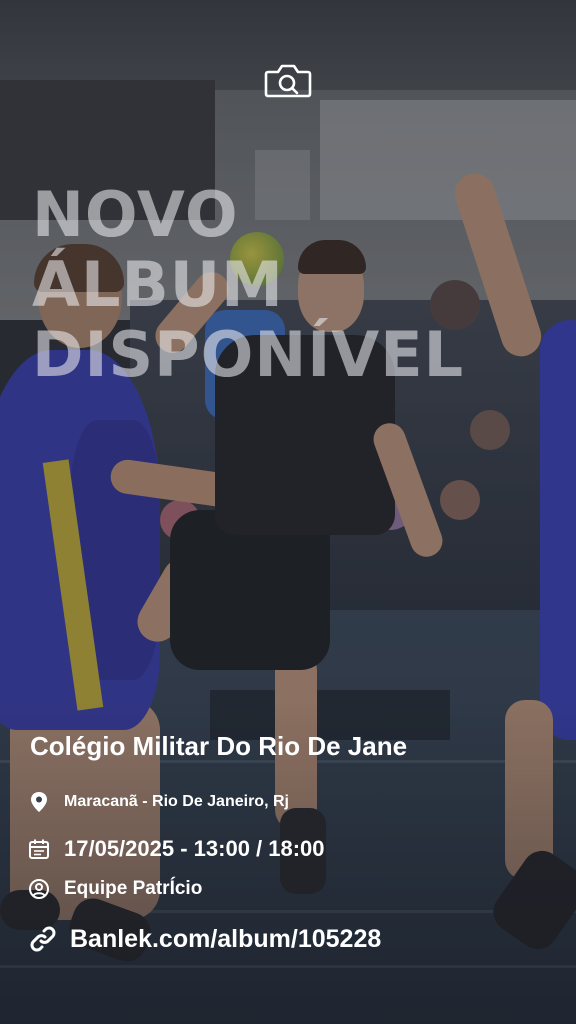  Describe the element at coordinates (194, 848) in the screenshot. I see `event-datetime-text: 17/05/2025 - 13:00 / 18:00` at that location.